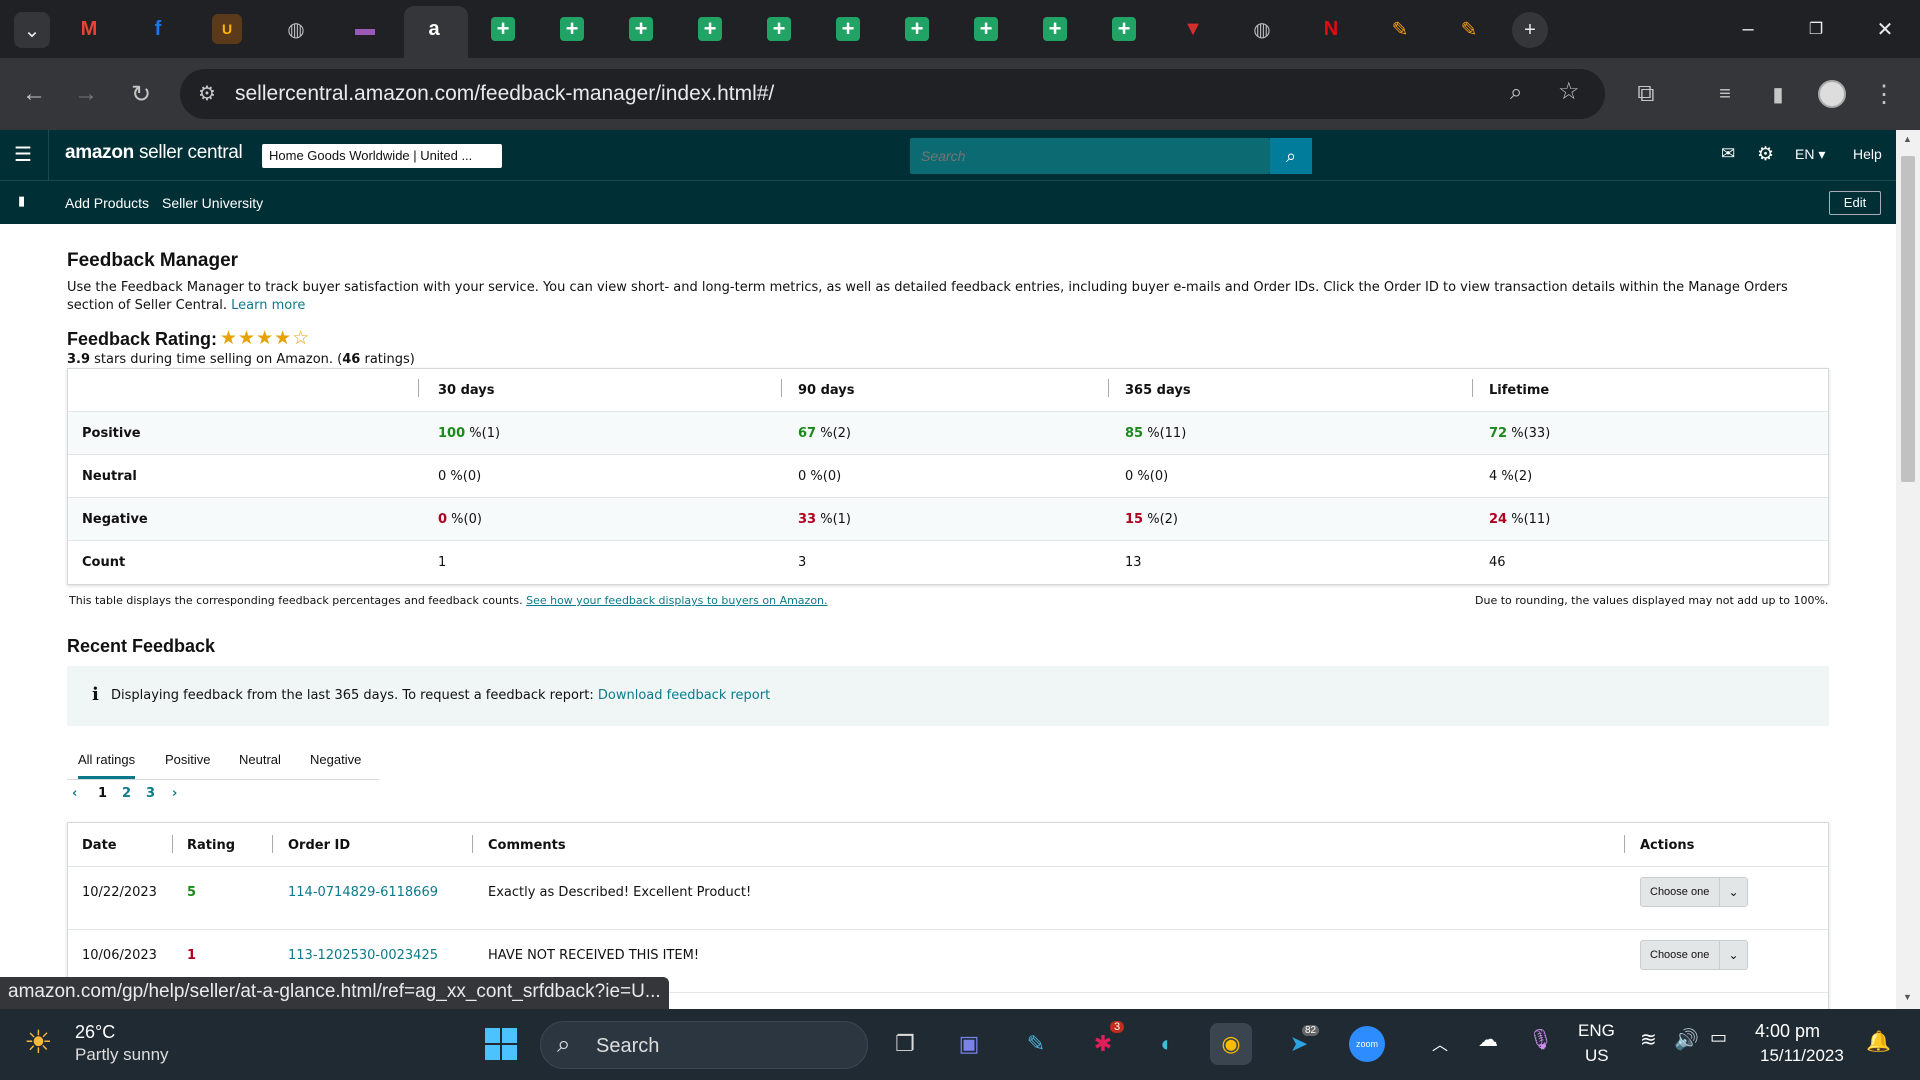 Image resolution: width=1920 pixels, height=1080 pixels. I want to click on language-selector: EN ▾, so click(1810, 154).